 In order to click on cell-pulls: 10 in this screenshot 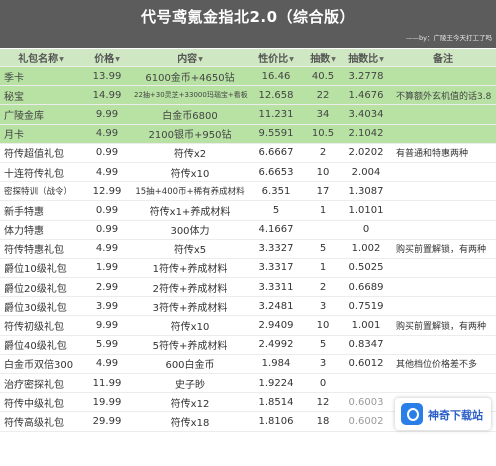, I will do `click(323, 172)`.